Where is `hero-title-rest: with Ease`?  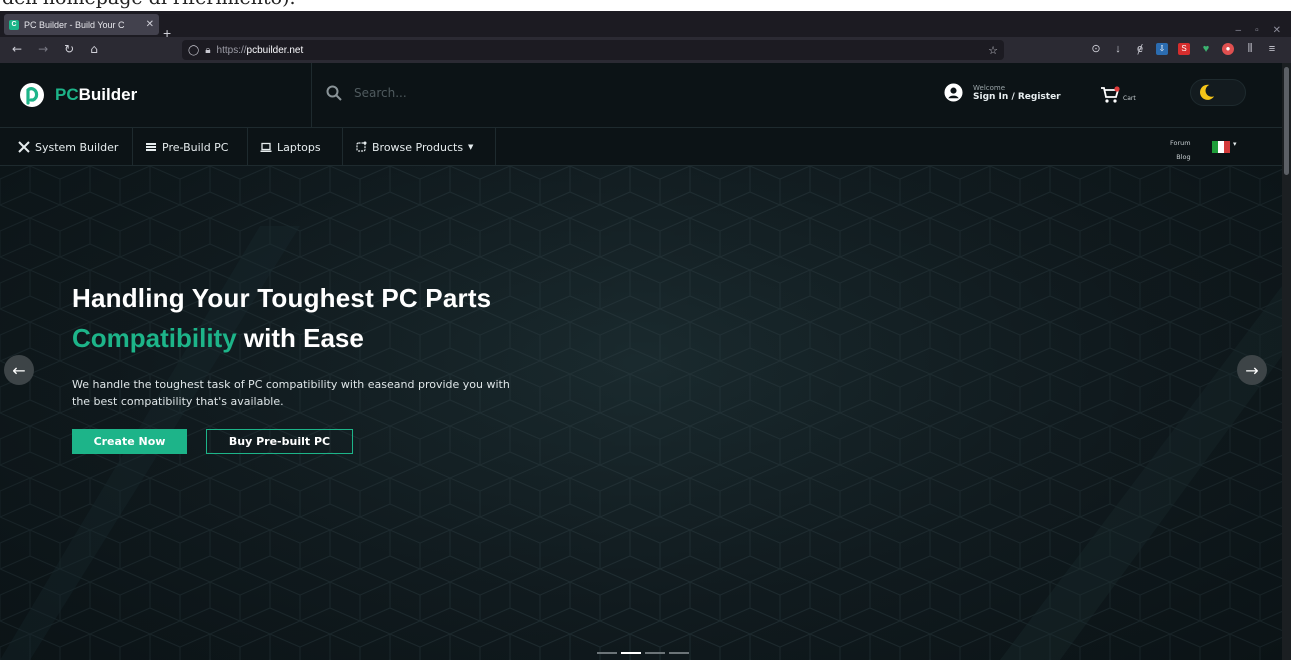
hero-title-rest: with Ease is located at coordinates (300, 338).